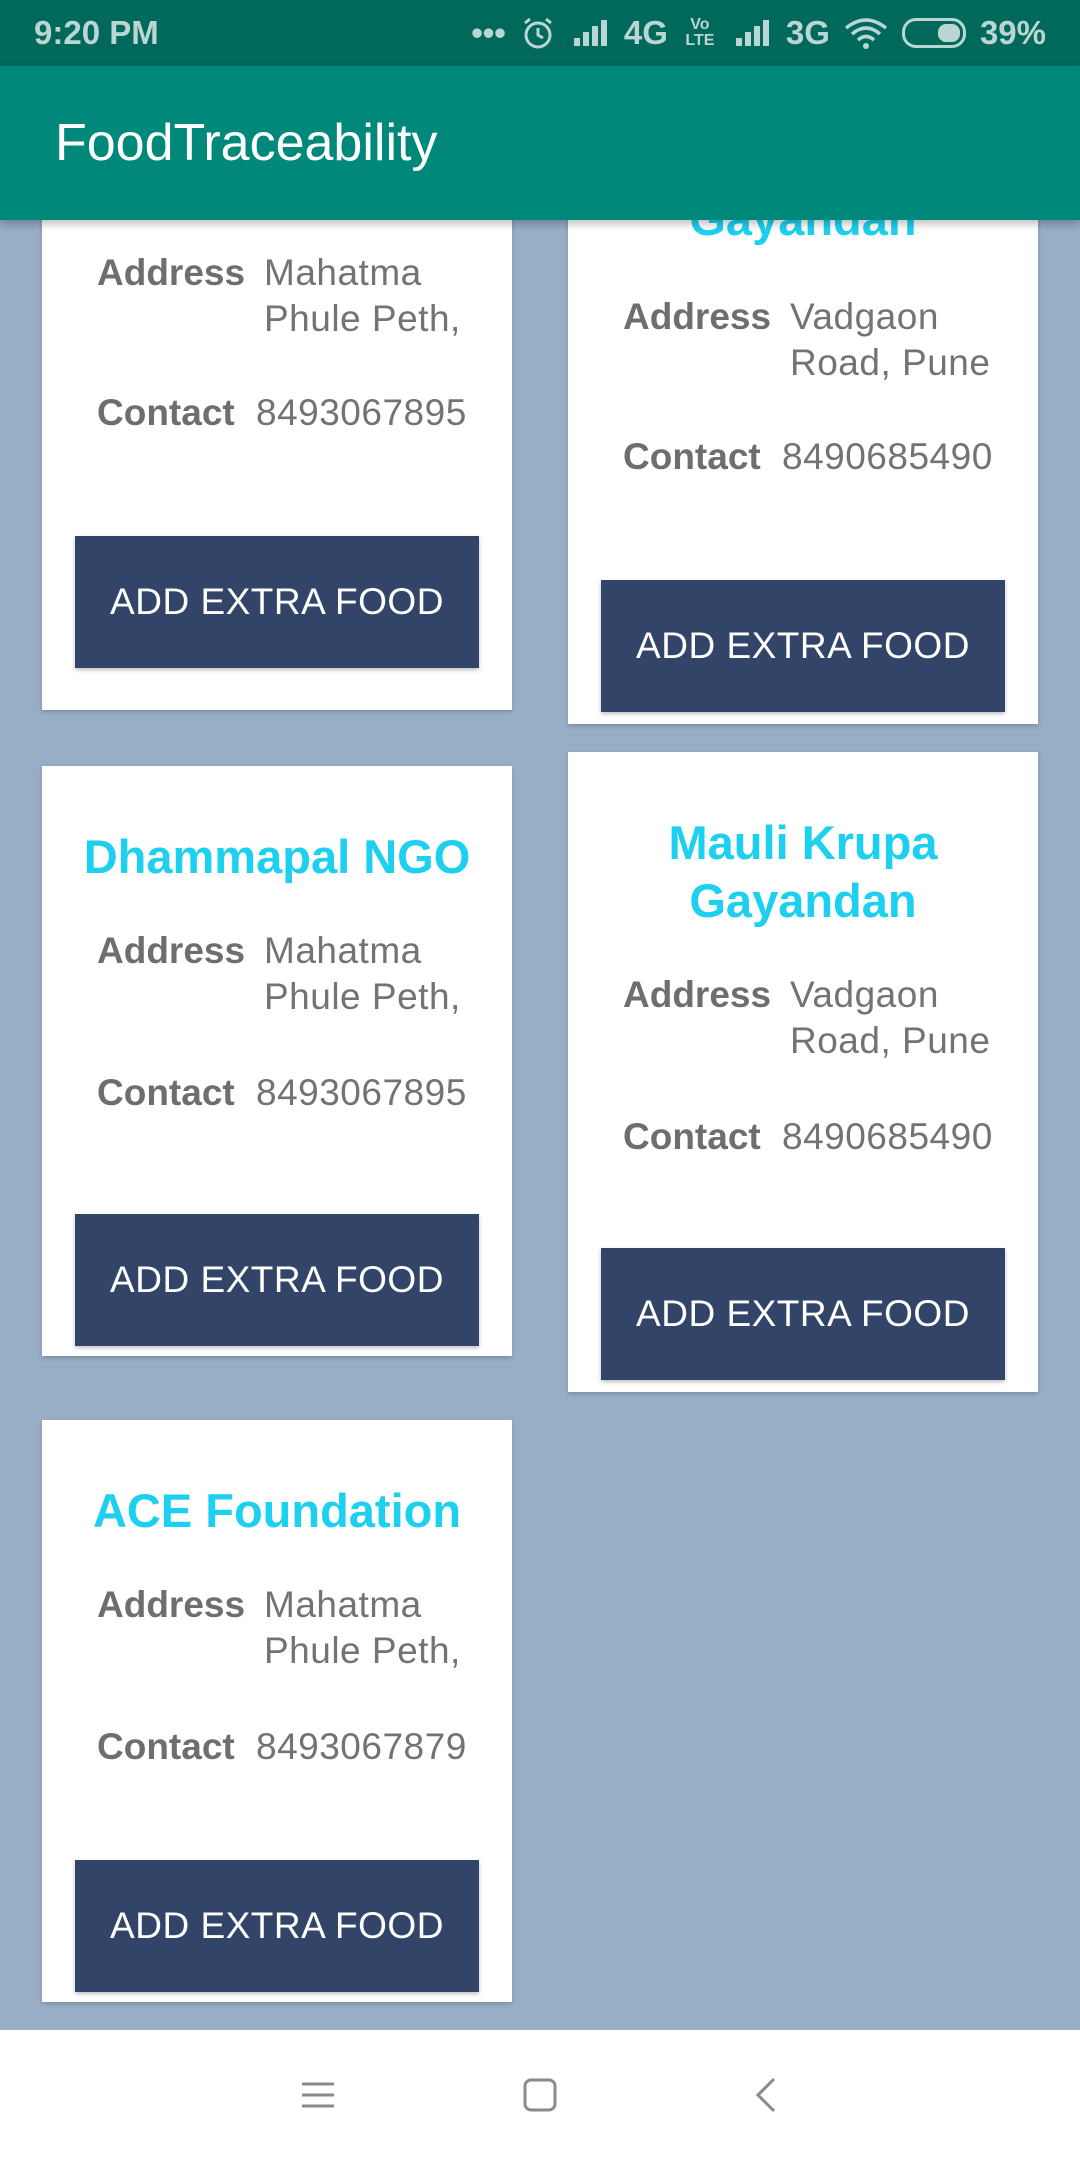 The image size is (1080, 2160). Describe the element at coordinates (318, 2095) in the screenshot. I see `menu-icon` at that location.